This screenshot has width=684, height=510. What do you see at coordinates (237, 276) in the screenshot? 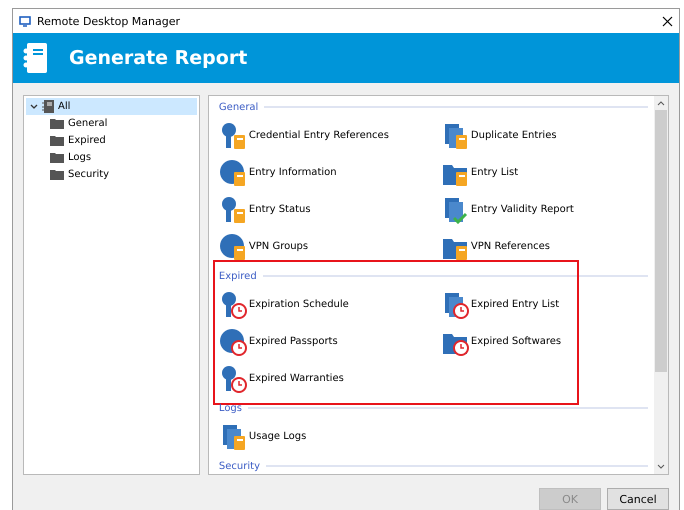
I see `section-title: Expired` at bounding box center [237, 276].